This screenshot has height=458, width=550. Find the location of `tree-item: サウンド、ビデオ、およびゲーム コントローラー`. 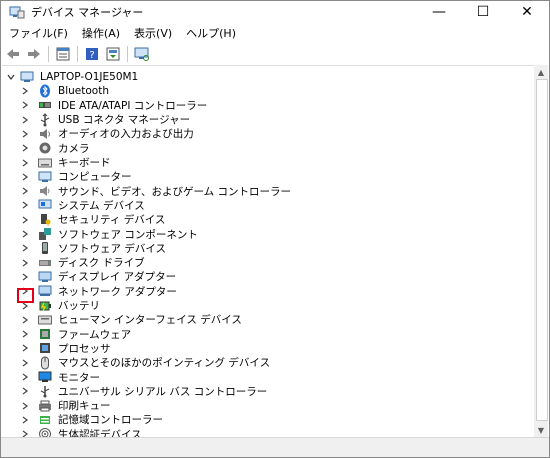

tree-item: サウンド、ビデオ、およびゲーム コントローラー is located at coordinates (155, 191).